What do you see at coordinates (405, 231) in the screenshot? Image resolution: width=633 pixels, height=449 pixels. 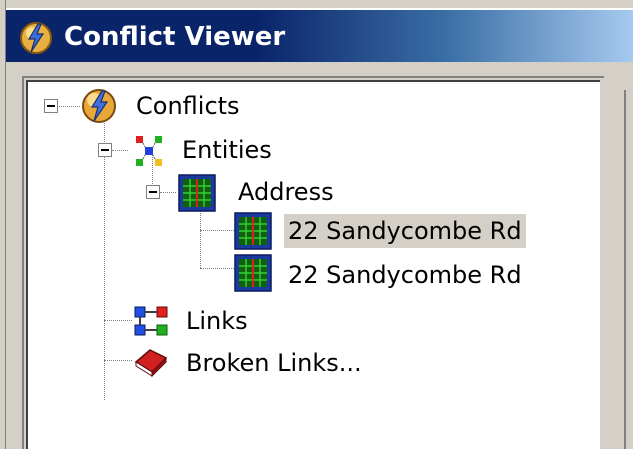 I see `tree-node-address-item-selected: 22 Sandycombe Rd` at bounding box center [405, 231].